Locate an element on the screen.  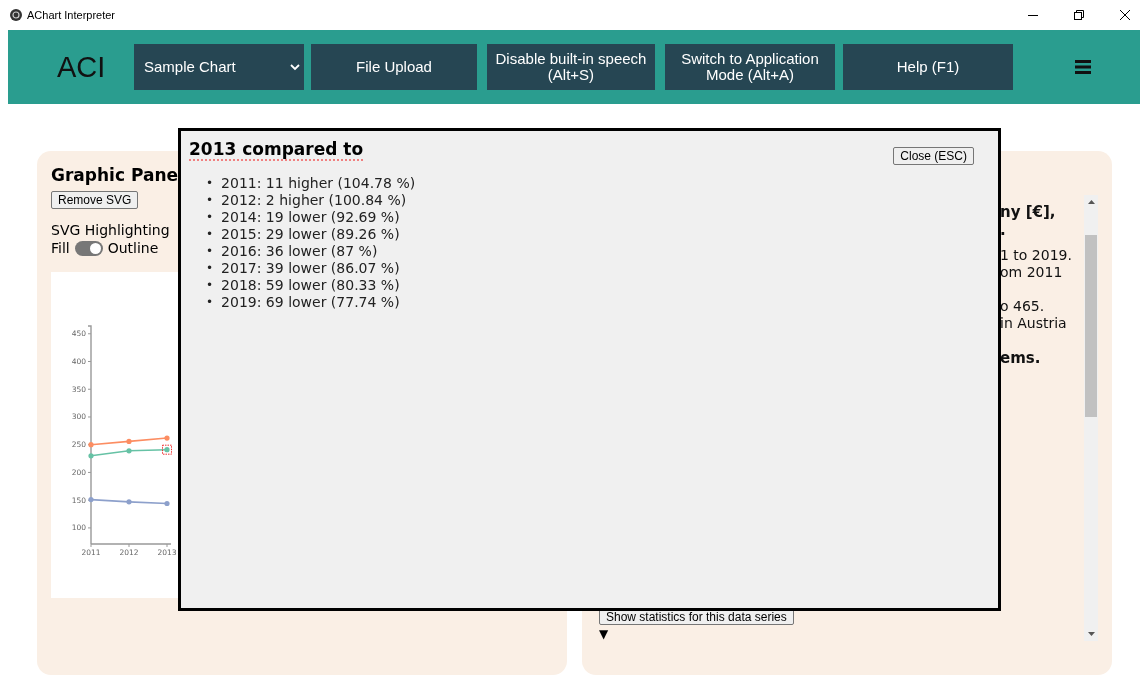
outline-label: Outline is located at coordinates (133, 248).